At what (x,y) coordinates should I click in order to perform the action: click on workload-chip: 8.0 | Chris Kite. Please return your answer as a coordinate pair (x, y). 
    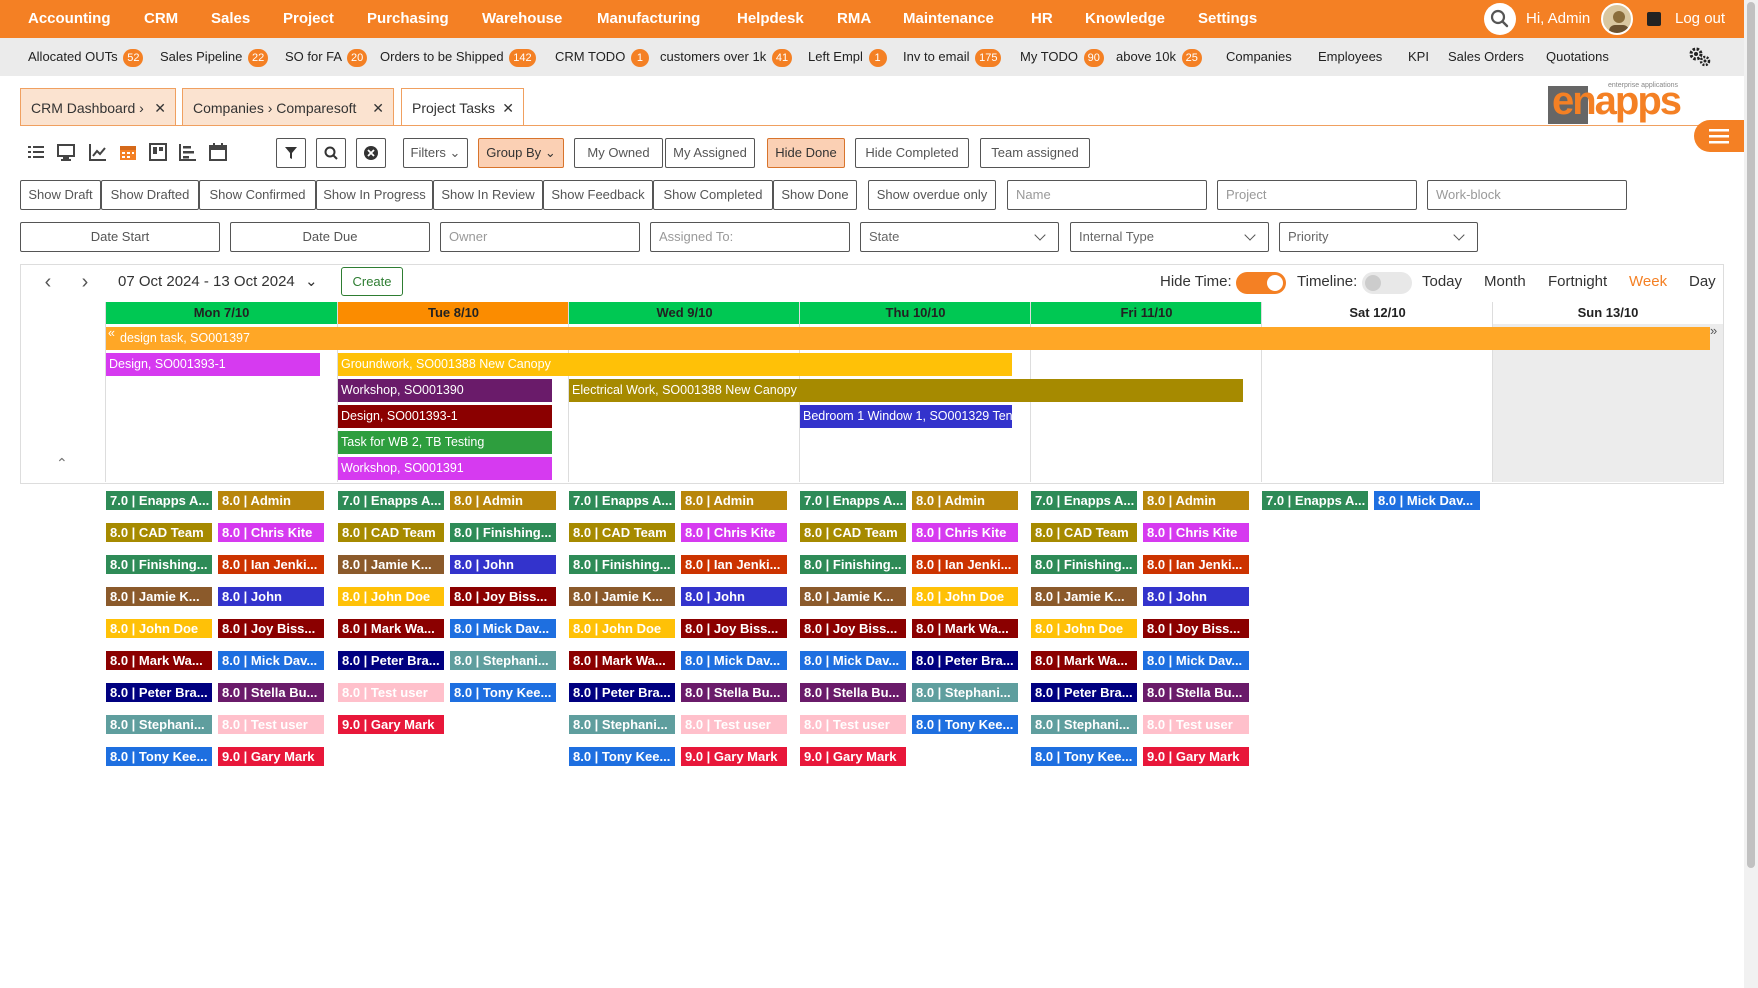
    Looking at the image, I should click on (1196, 532).